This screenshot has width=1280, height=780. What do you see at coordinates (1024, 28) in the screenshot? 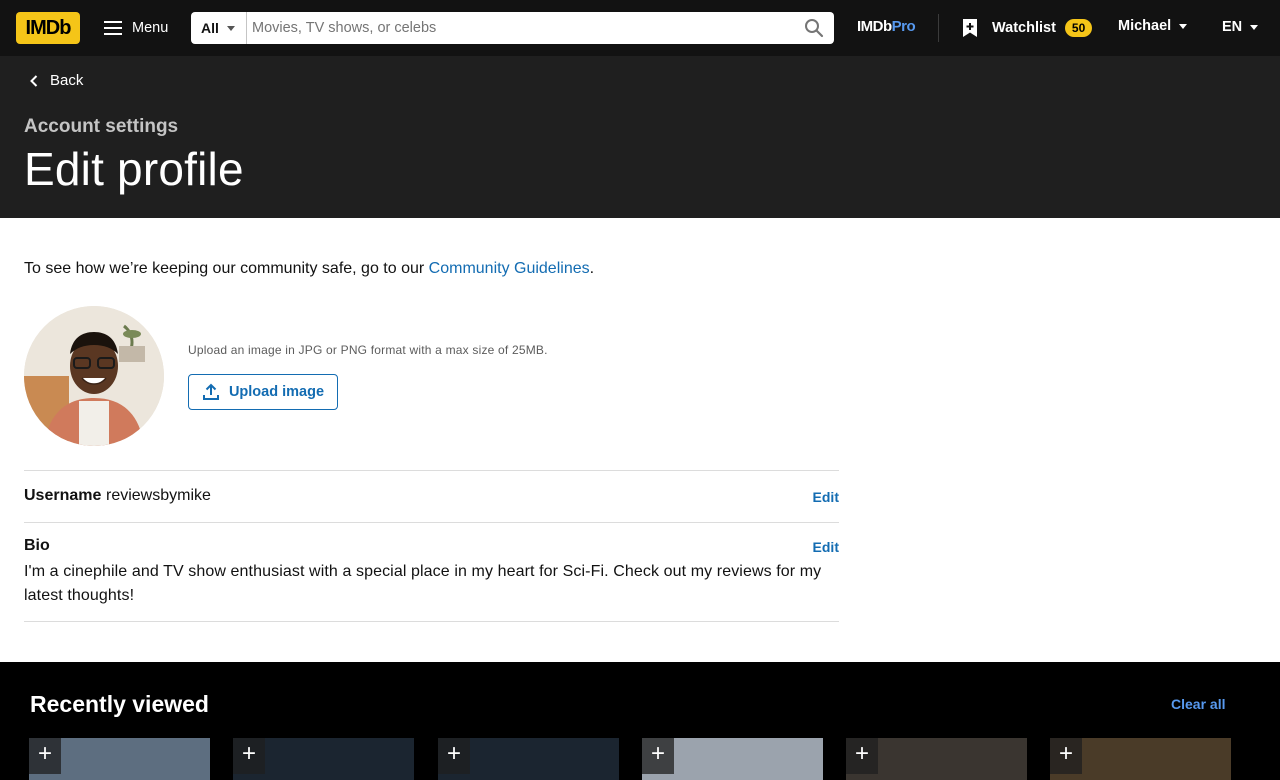
I see `watchlist-label: Watchlist` at bounding box center [1024, 28].